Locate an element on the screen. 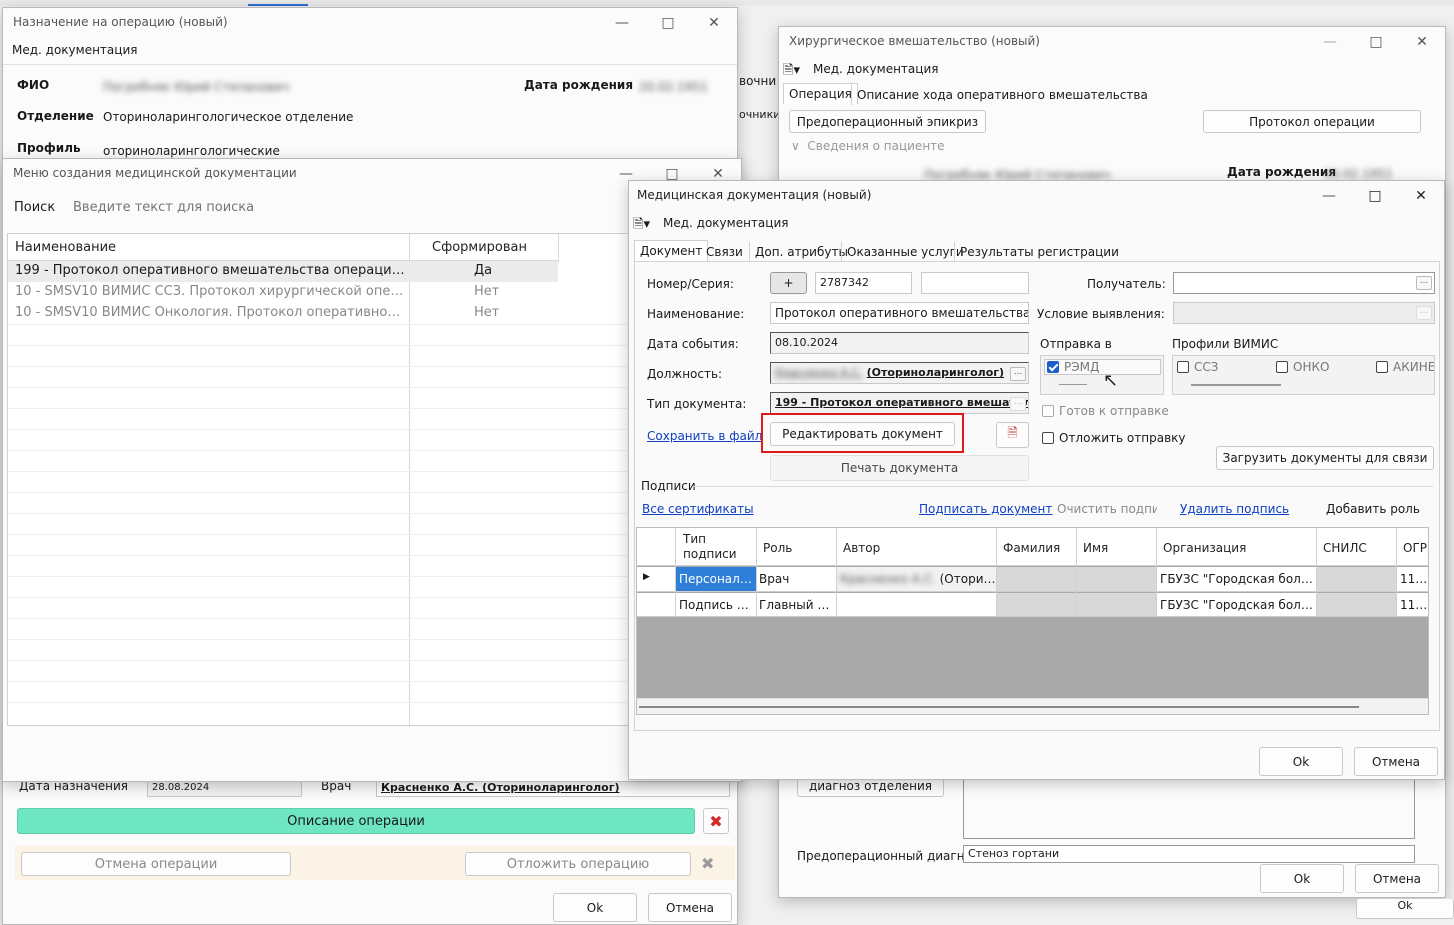 The image size is (1454, 925). operation-description-button: Описание операции is located at coordinates (356, 821).